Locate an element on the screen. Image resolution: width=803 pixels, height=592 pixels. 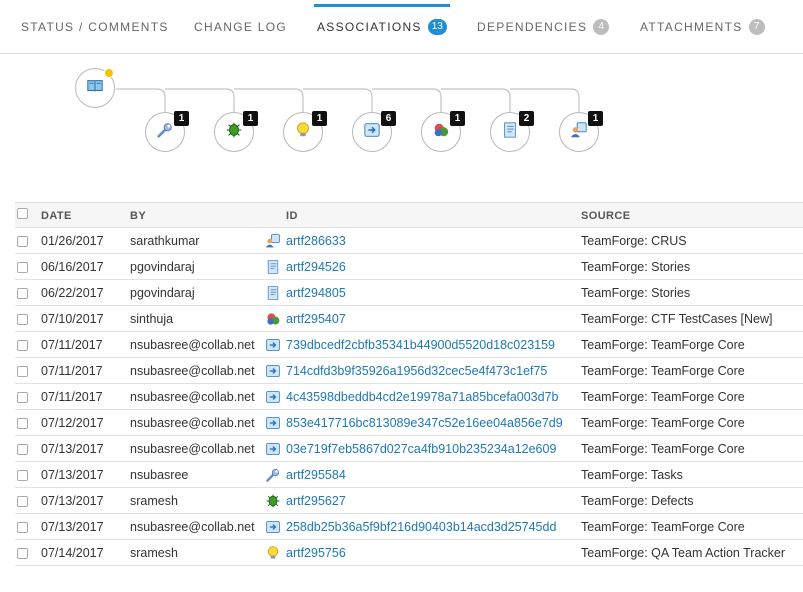
attachments-count-badge: 7 is located at coordinates (756, 27).